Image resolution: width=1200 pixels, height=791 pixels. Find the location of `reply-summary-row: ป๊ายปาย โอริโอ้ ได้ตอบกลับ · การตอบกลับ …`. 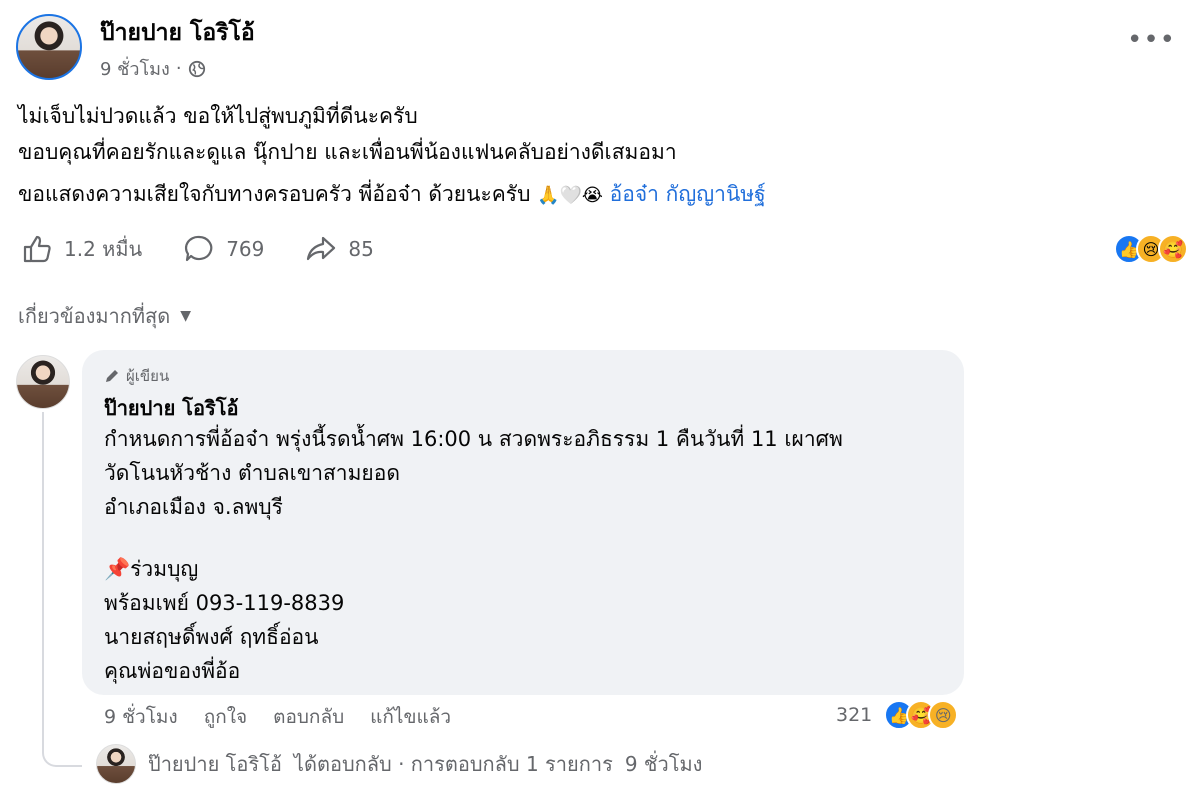

reply-summary-row: ป๊ายปาย โอริโอ้ ได้ตอบกลับ · การตอบกลับ … is located at coordinates (399, 764).